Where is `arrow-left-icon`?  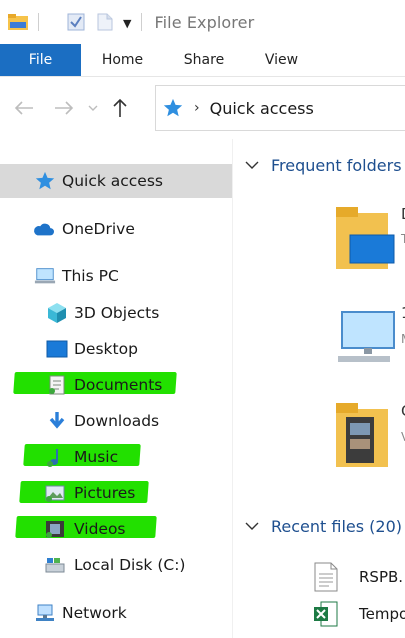
arrow-left-icon is located at coordinates (23, 108).